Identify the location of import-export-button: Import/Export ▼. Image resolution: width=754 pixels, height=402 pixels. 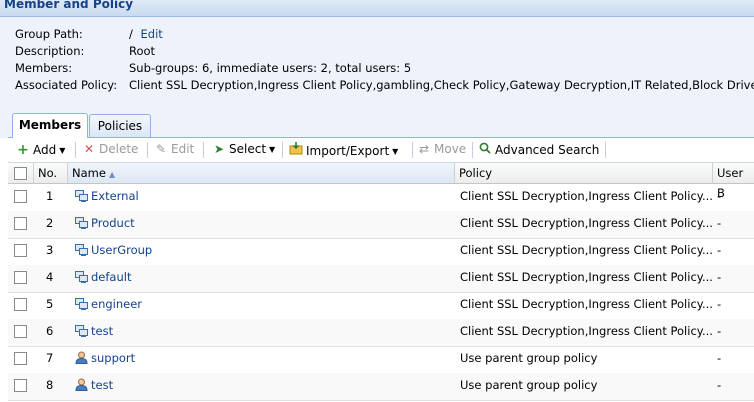
(343, 150).